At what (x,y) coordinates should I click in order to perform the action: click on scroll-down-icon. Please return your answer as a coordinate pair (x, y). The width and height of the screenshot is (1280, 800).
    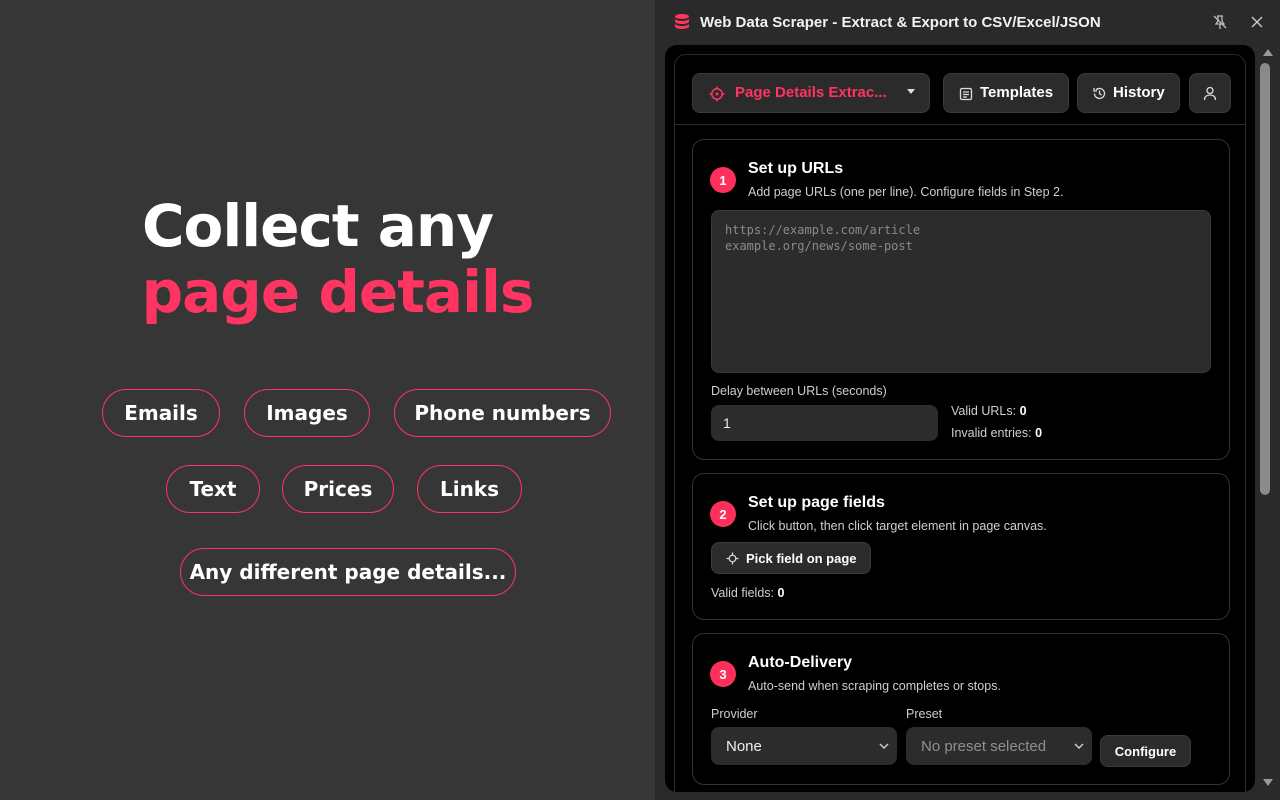
    Looking at the image, I should click on (1268, 782).